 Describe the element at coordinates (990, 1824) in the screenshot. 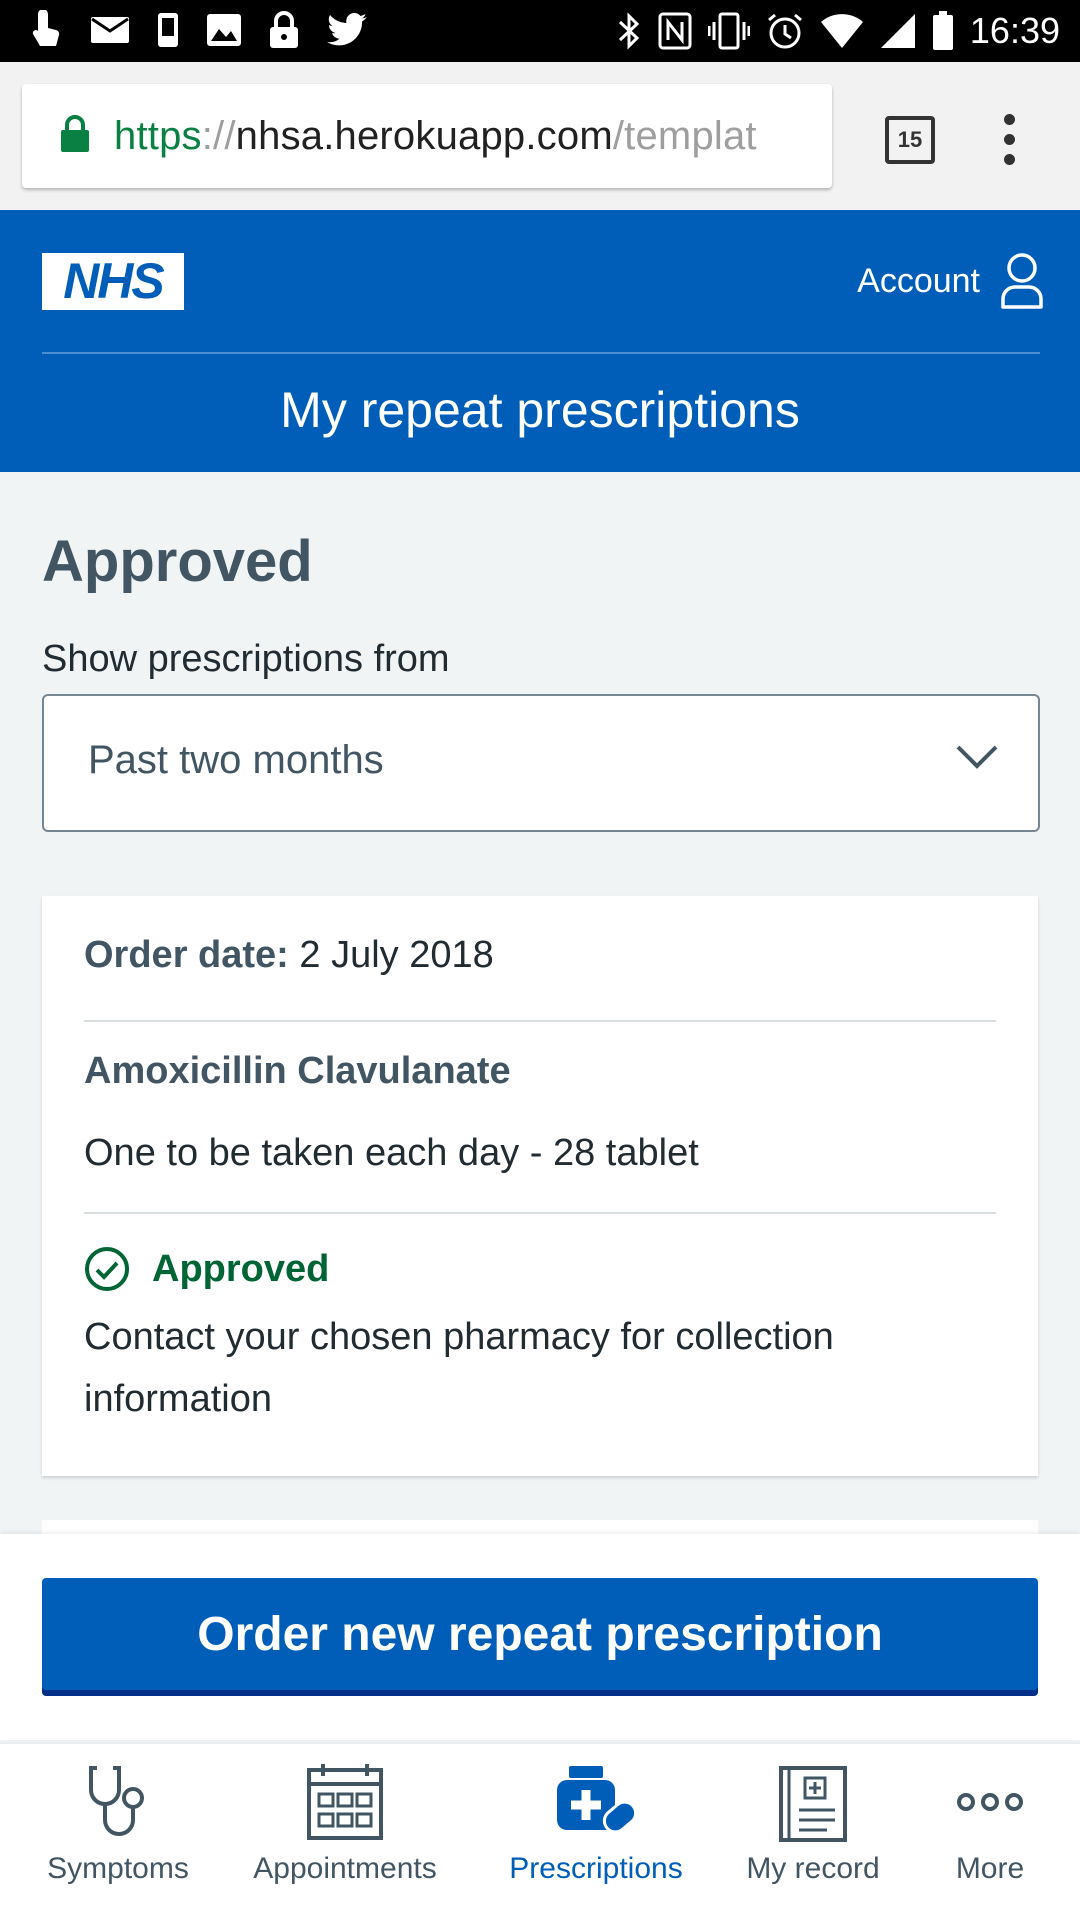

I see `tab-more: More` at that location.